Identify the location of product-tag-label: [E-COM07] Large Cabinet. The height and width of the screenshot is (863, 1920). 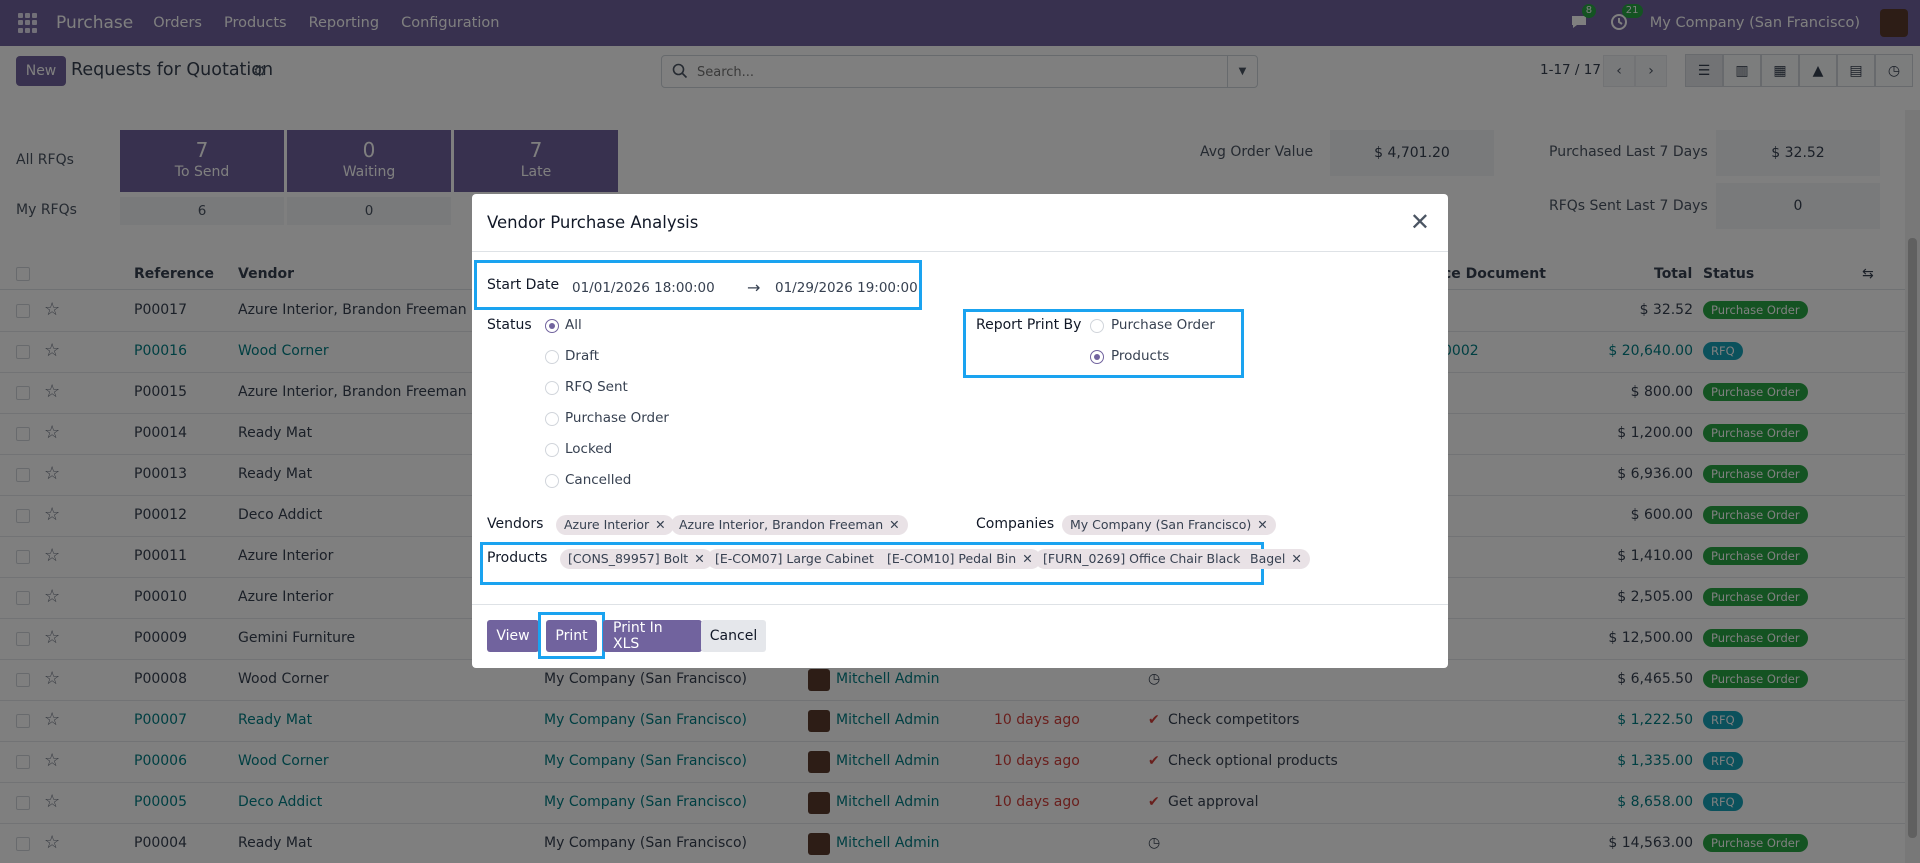
(794, 558).